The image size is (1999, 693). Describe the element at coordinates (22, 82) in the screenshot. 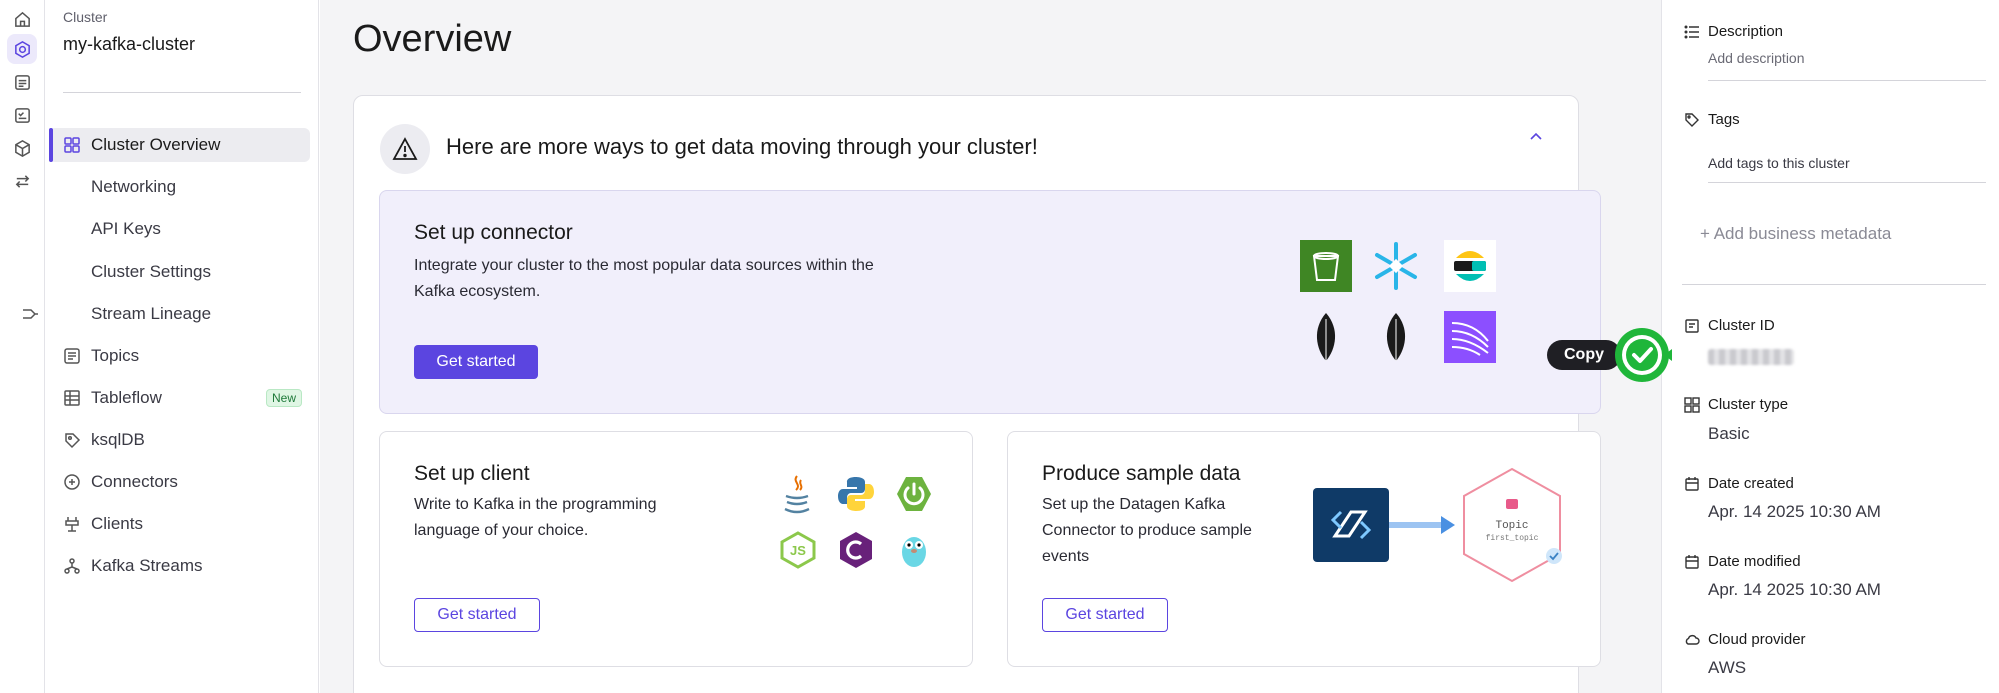

I see `document-icon` at that location.